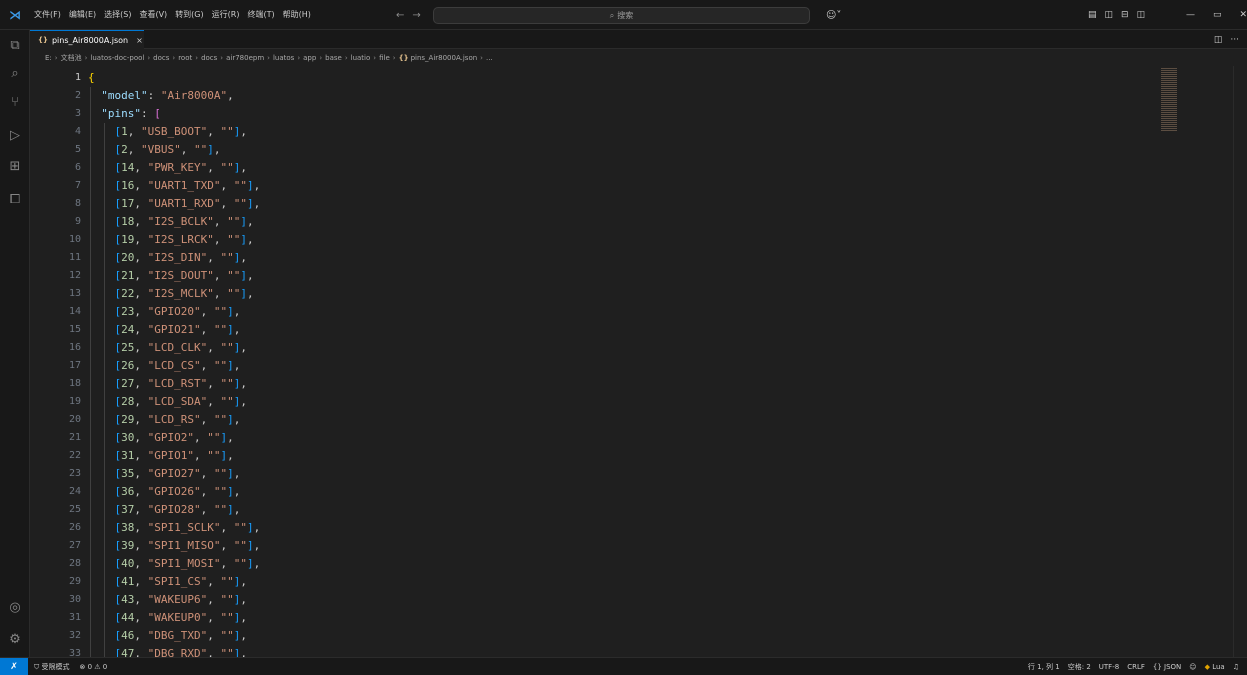 This screenshot has width=1247, height=675. I want to click on breadcrumb-item: luatos, so click(283, 58).